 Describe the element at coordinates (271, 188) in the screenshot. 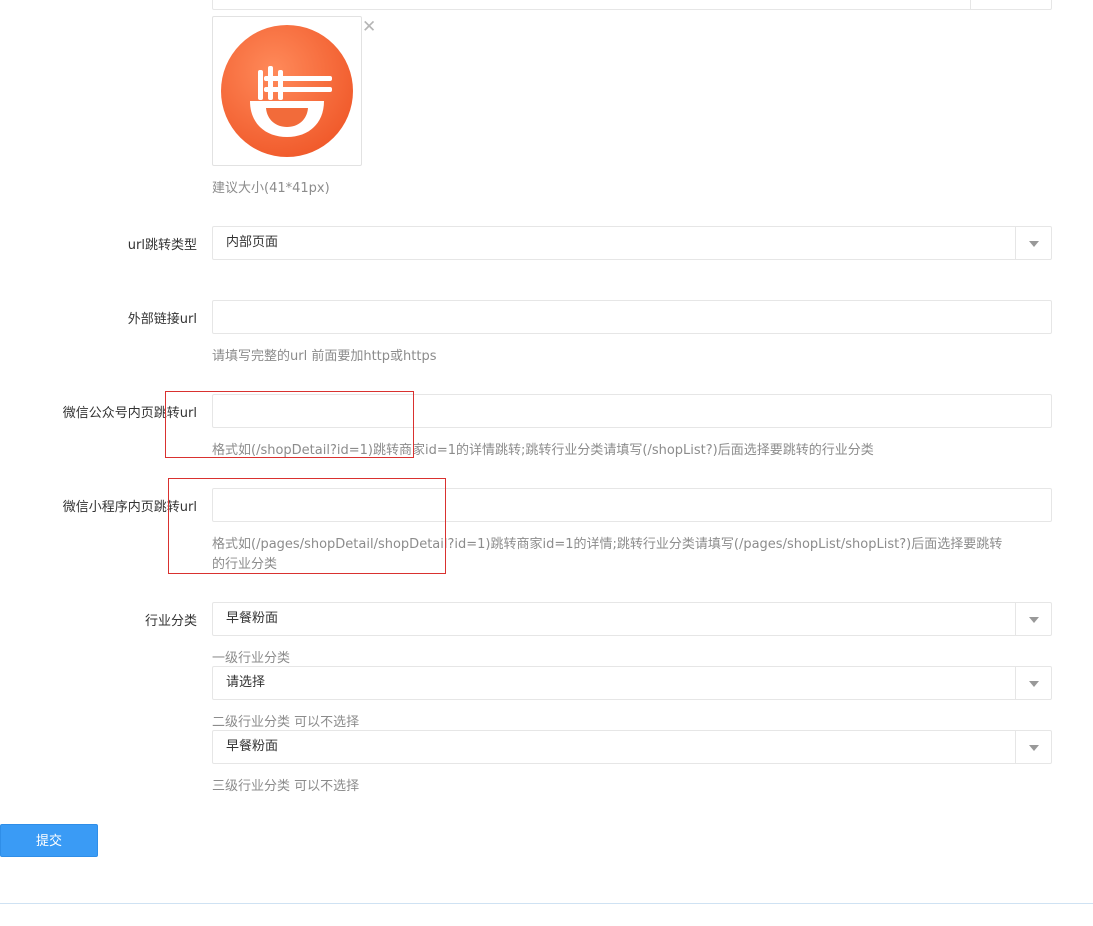

I see `image-size-hint: 建议大小(41*41px)` at that location.